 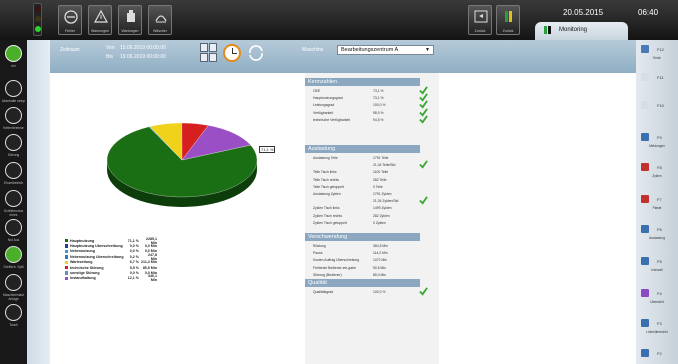 What do you see at coordinates (13, 325) in the screenshot?
I see `left-nav-label: Touch` at bounding box center [13, 325].